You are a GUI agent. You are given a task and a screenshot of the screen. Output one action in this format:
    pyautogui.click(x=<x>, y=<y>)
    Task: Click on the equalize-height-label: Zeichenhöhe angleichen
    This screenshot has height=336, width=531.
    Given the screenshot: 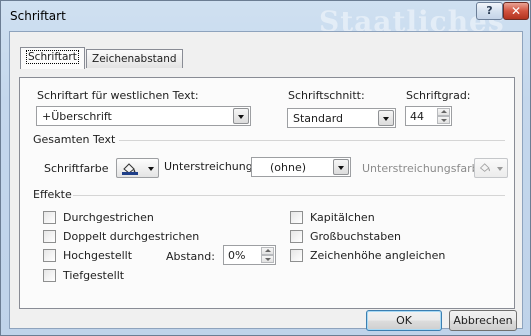 What is the action you would take?
    pyautogui.click(x=378, y=255)
    